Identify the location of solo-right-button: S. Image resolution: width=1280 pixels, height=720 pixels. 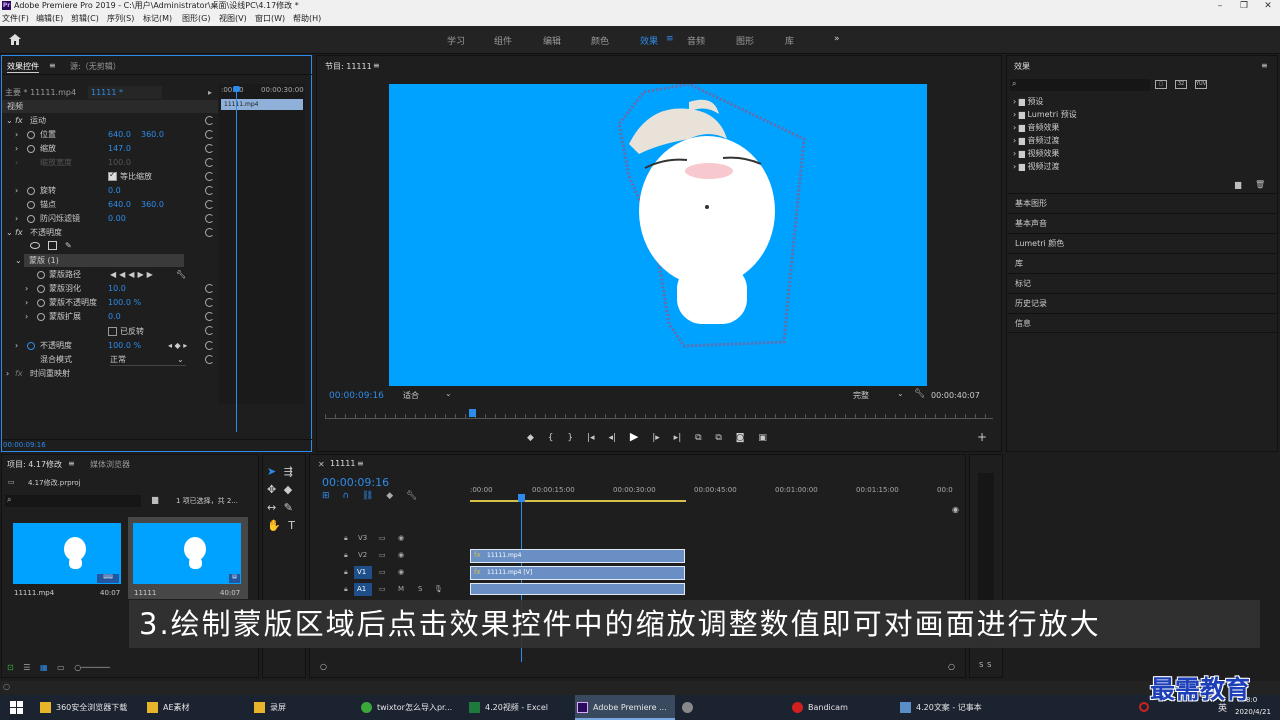
(989, 665).